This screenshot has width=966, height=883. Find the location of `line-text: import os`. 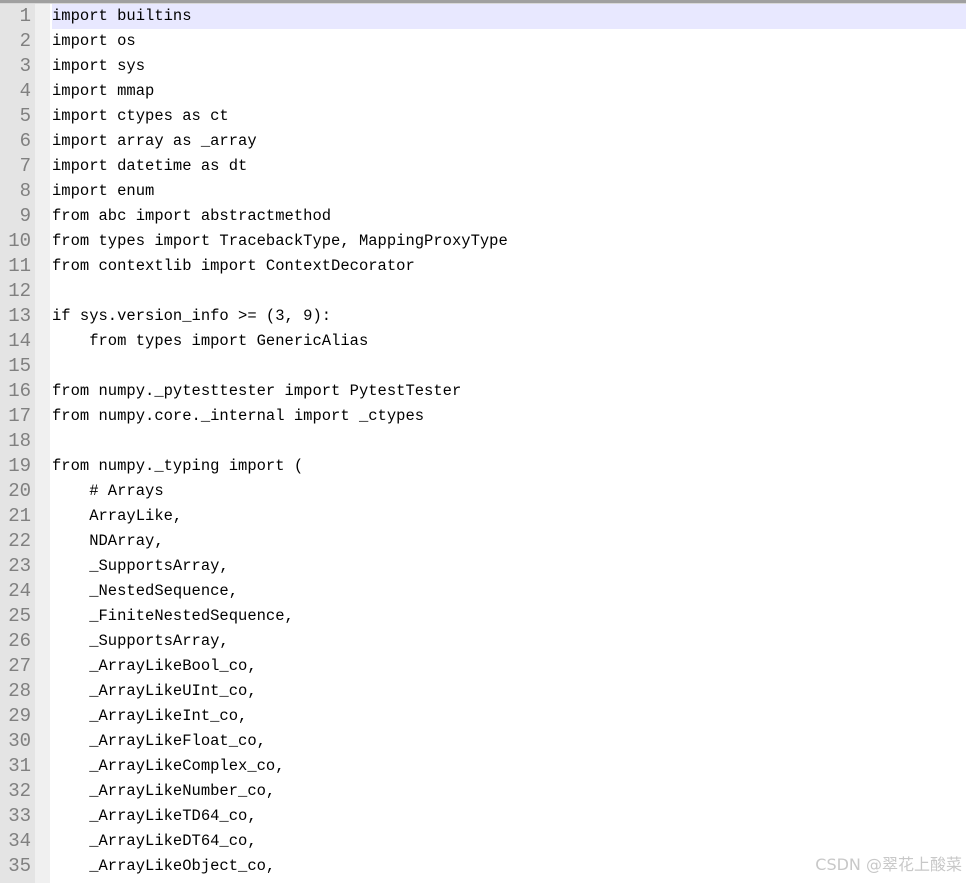

line-text: import os is located at coordinates (509, 41).